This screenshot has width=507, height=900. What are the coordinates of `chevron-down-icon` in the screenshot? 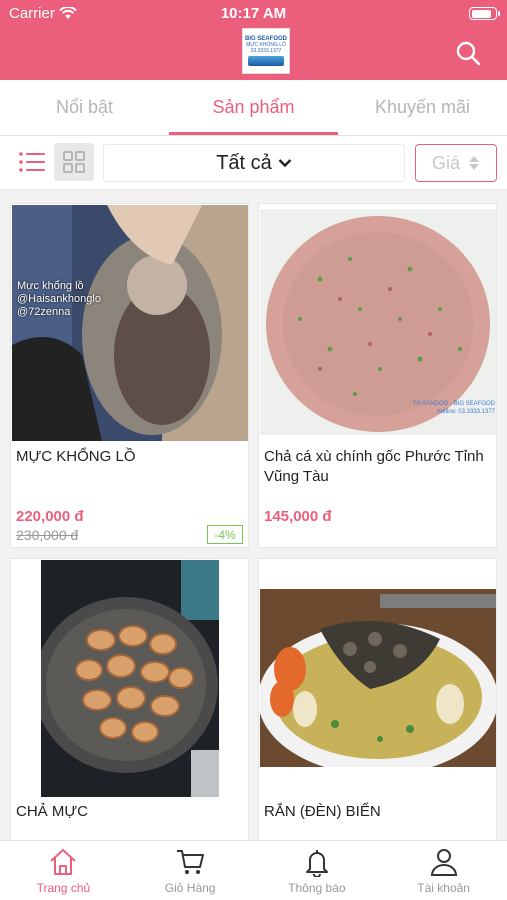 It's located at (285, 163).